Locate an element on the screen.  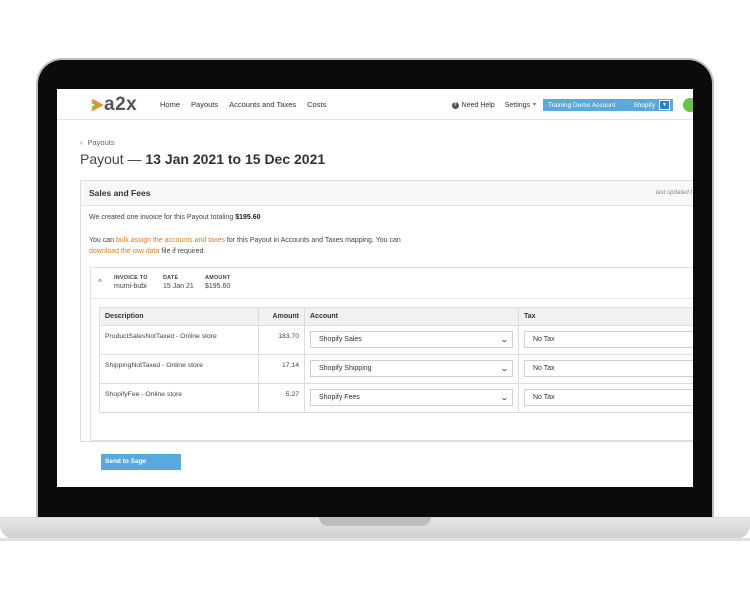
nav-home: Home is located at coordinates (170, 104).